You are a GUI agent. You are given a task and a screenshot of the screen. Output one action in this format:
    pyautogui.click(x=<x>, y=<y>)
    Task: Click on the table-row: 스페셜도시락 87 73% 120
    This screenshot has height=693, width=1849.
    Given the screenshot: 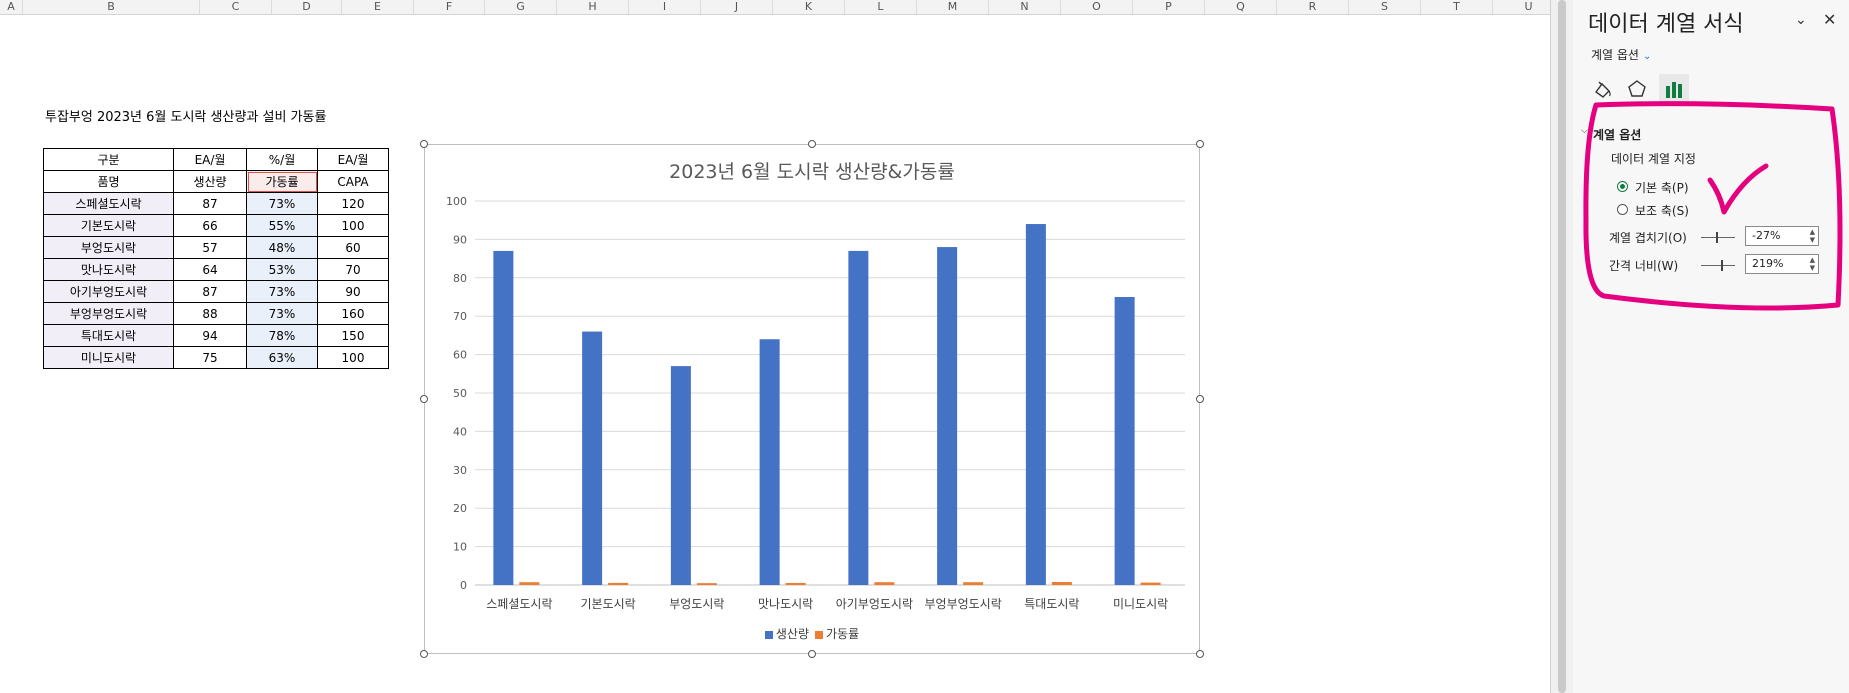 What is the action you would take?
    pyautogui.click(x=216, y=203)
    